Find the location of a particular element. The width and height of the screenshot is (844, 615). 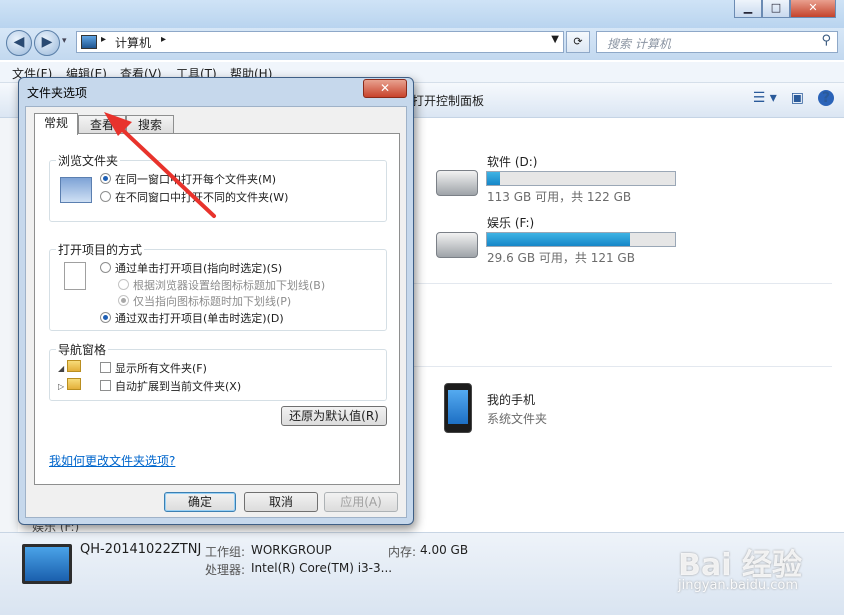

drive-d-usage-fill is located at coordinates (494, 178).